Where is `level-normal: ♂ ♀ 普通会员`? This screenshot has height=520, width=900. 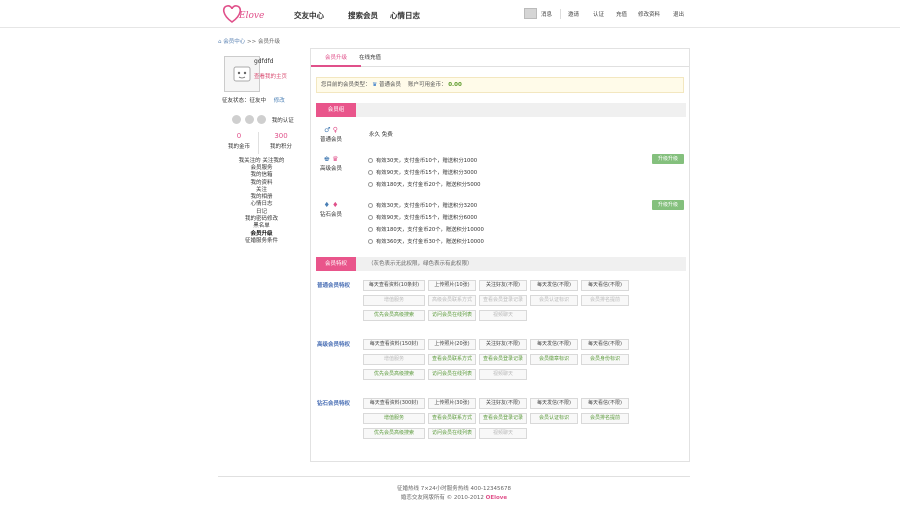 level-normal: ♂ ♀ 普通会员 is located at coordinates (331, 134).